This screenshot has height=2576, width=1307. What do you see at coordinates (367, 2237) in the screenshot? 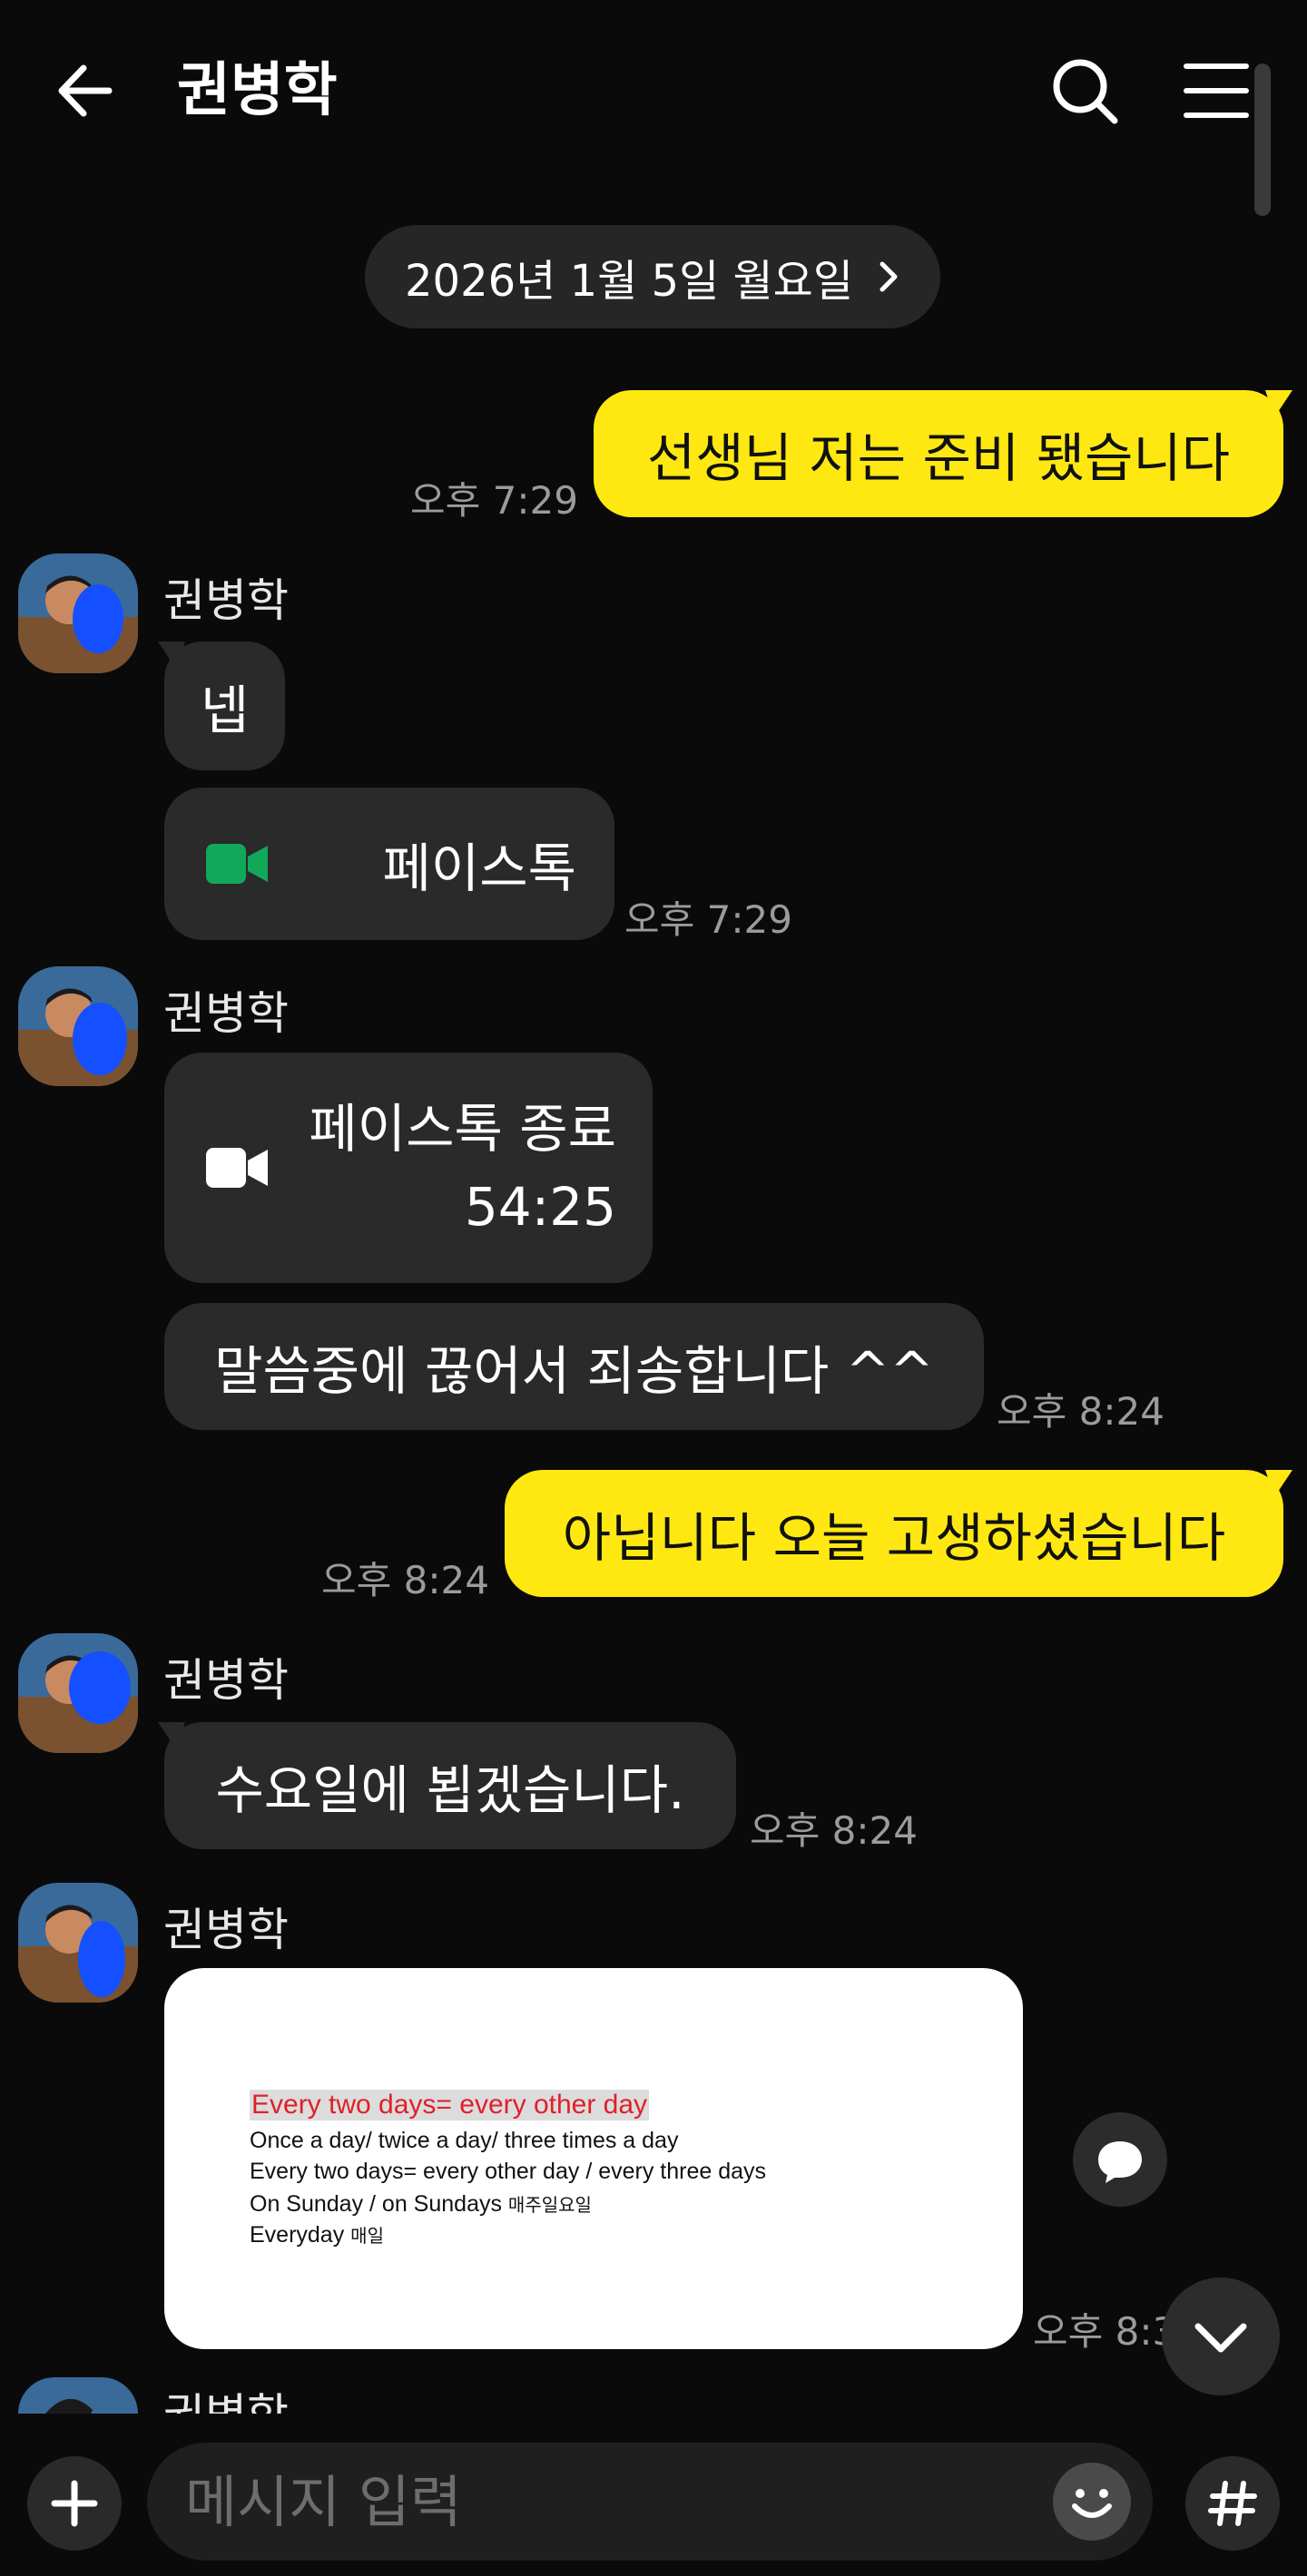
I see `image-text-suffix: 매일` at bounding box center [367, 2237].